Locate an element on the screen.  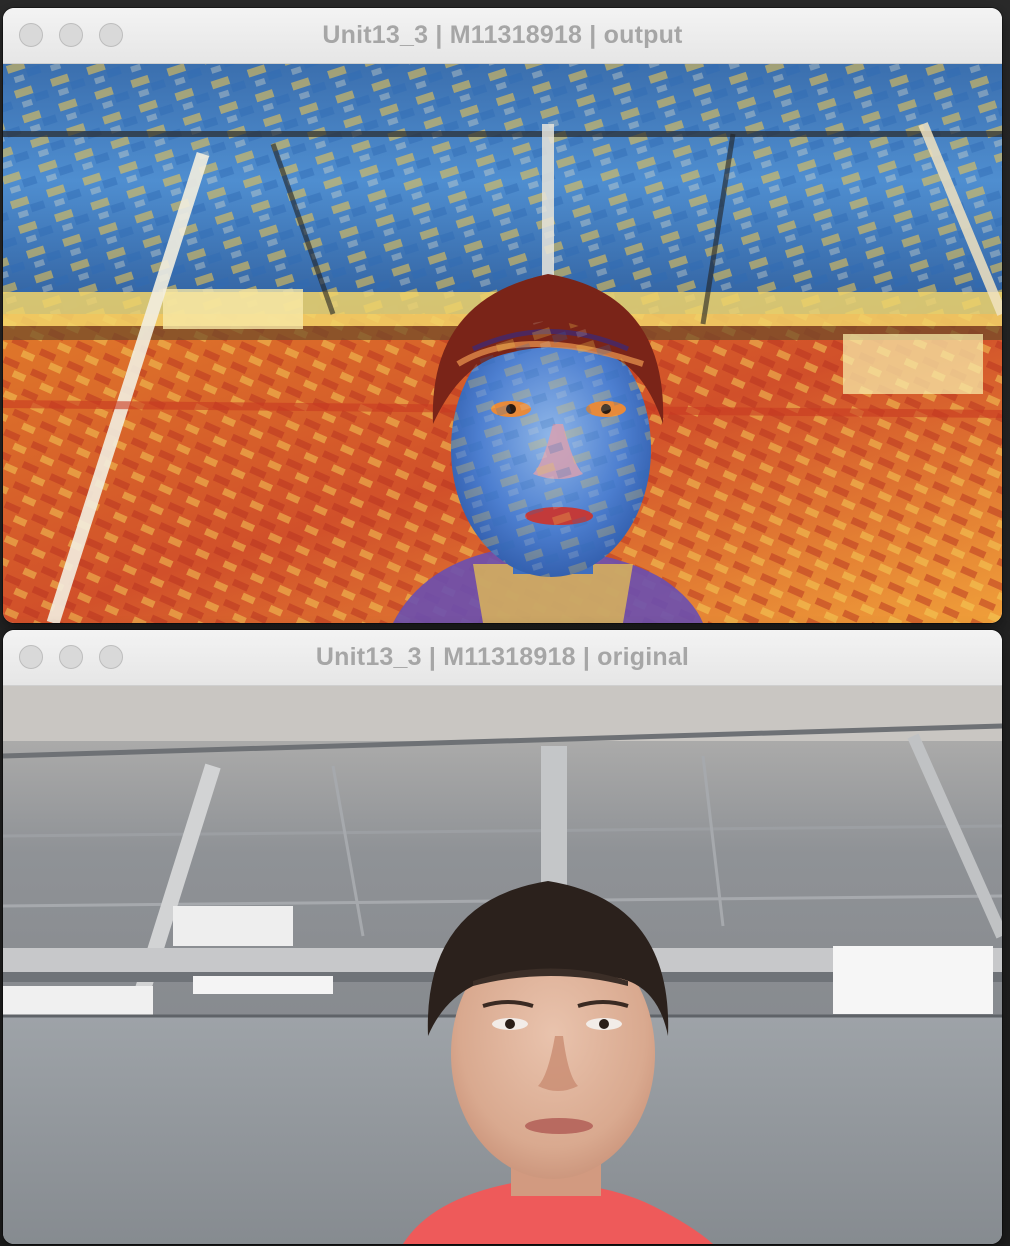
window-title: Unit13_3 | M11318918 | output is located at coordinates (502, 35).